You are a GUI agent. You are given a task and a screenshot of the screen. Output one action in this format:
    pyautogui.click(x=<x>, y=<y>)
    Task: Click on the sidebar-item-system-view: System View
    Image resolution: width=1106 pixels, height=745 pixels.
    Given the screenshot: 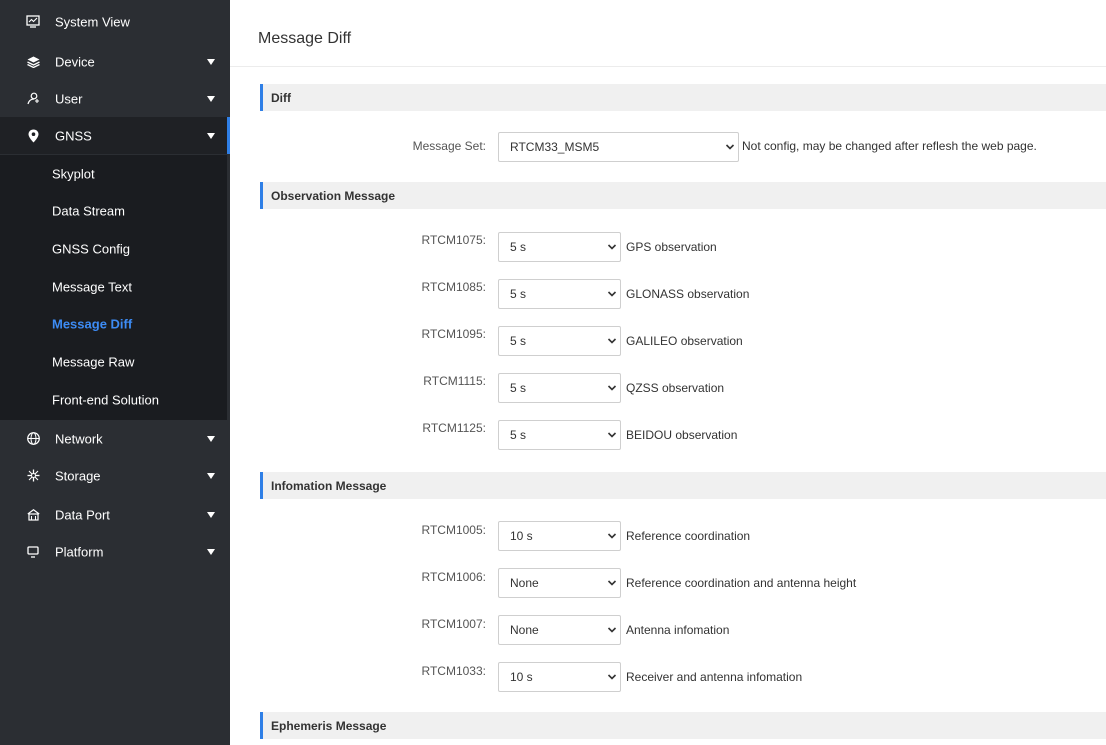 What is the action you would take?
    pyautogui.click(x=115, y=21)
    